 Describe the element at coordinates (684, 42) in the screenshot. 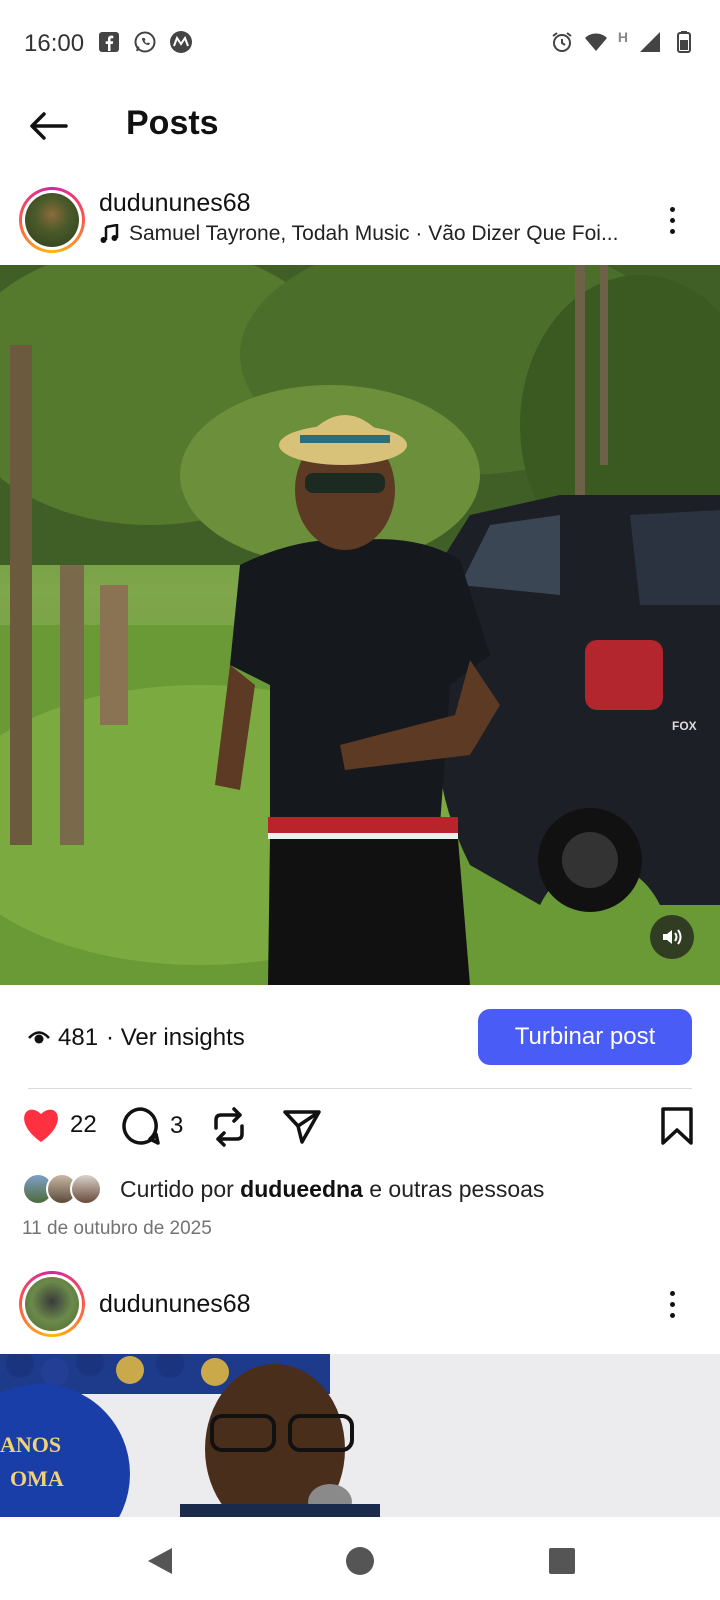

I see `battery-icon` at that location.